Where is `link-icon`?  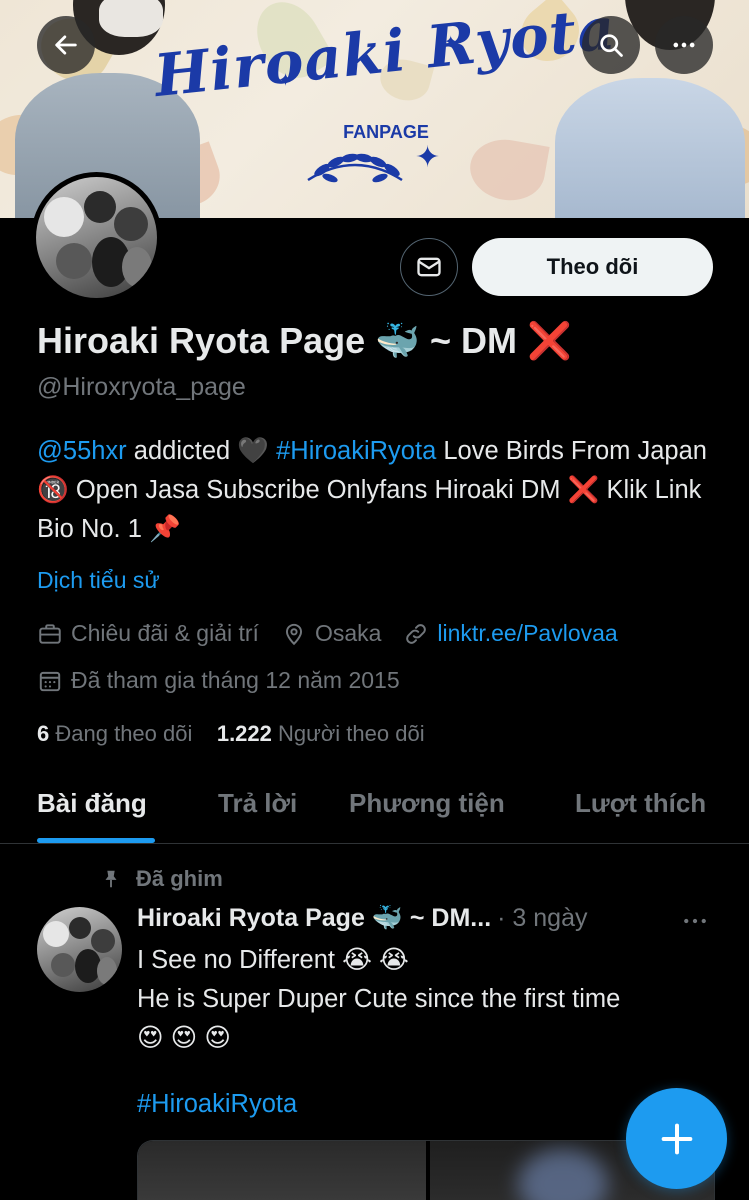 link-icon is located at coordinates (416, 633).